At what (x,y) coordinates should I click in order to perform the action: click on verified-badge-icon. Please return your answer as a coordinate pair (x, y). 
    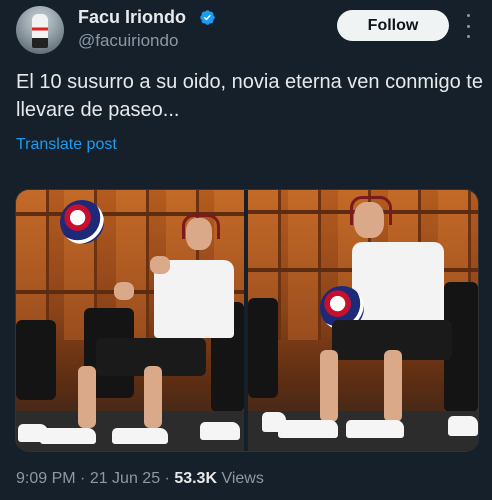
    Looking at the image, I should click on (207, 17).